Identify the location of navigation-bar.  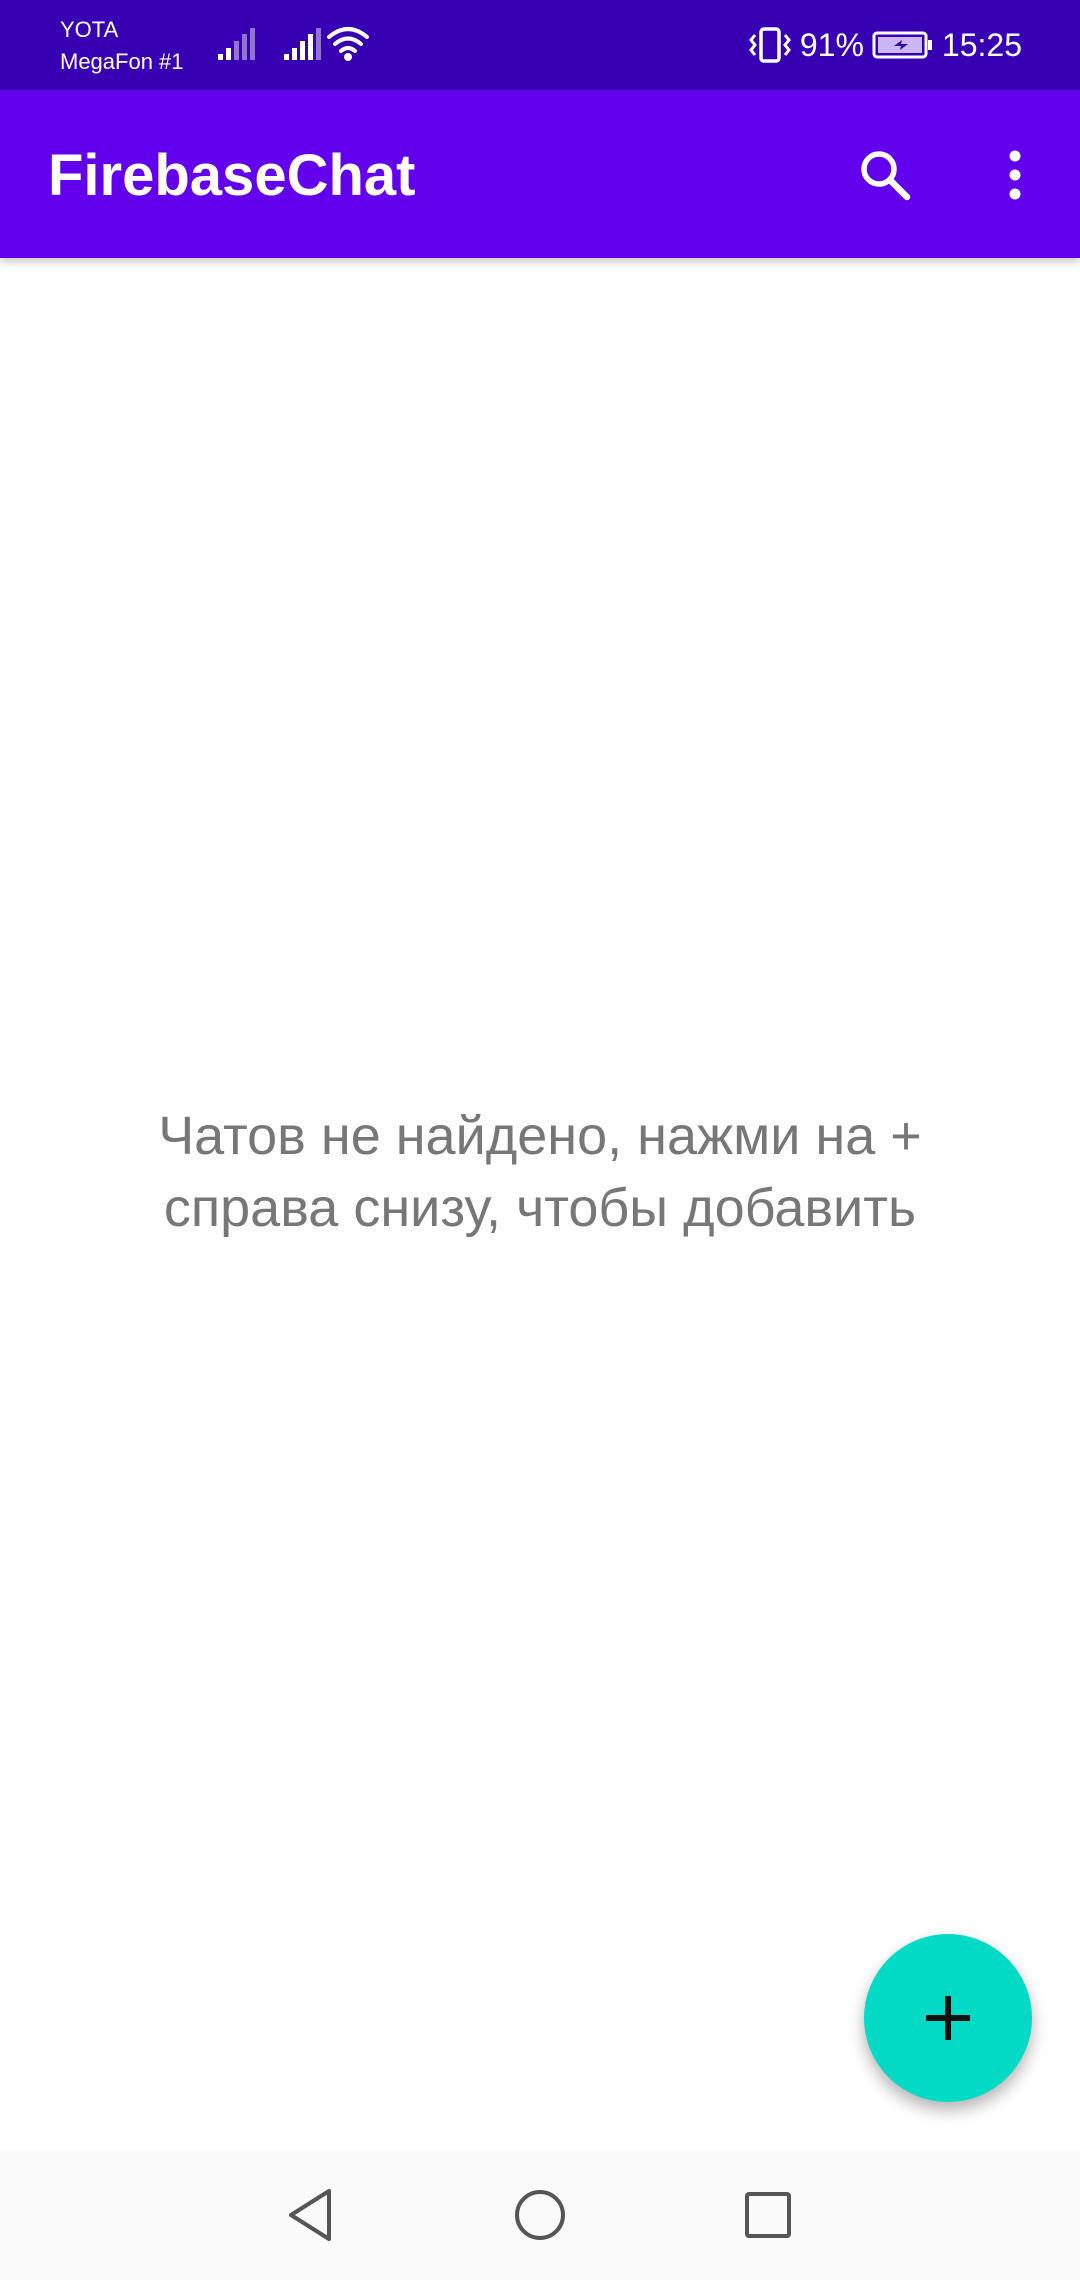
(540, 2215).